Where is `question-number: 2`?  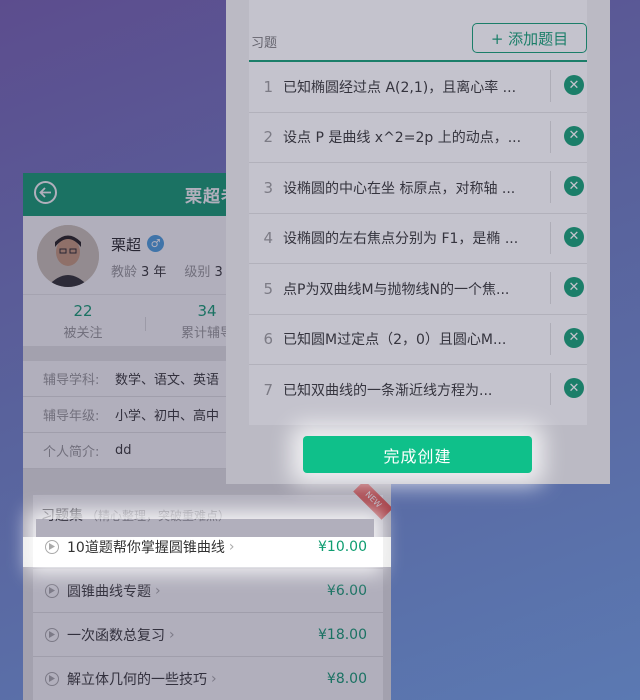
question-number: 2 is located at coordinates (268, 137).